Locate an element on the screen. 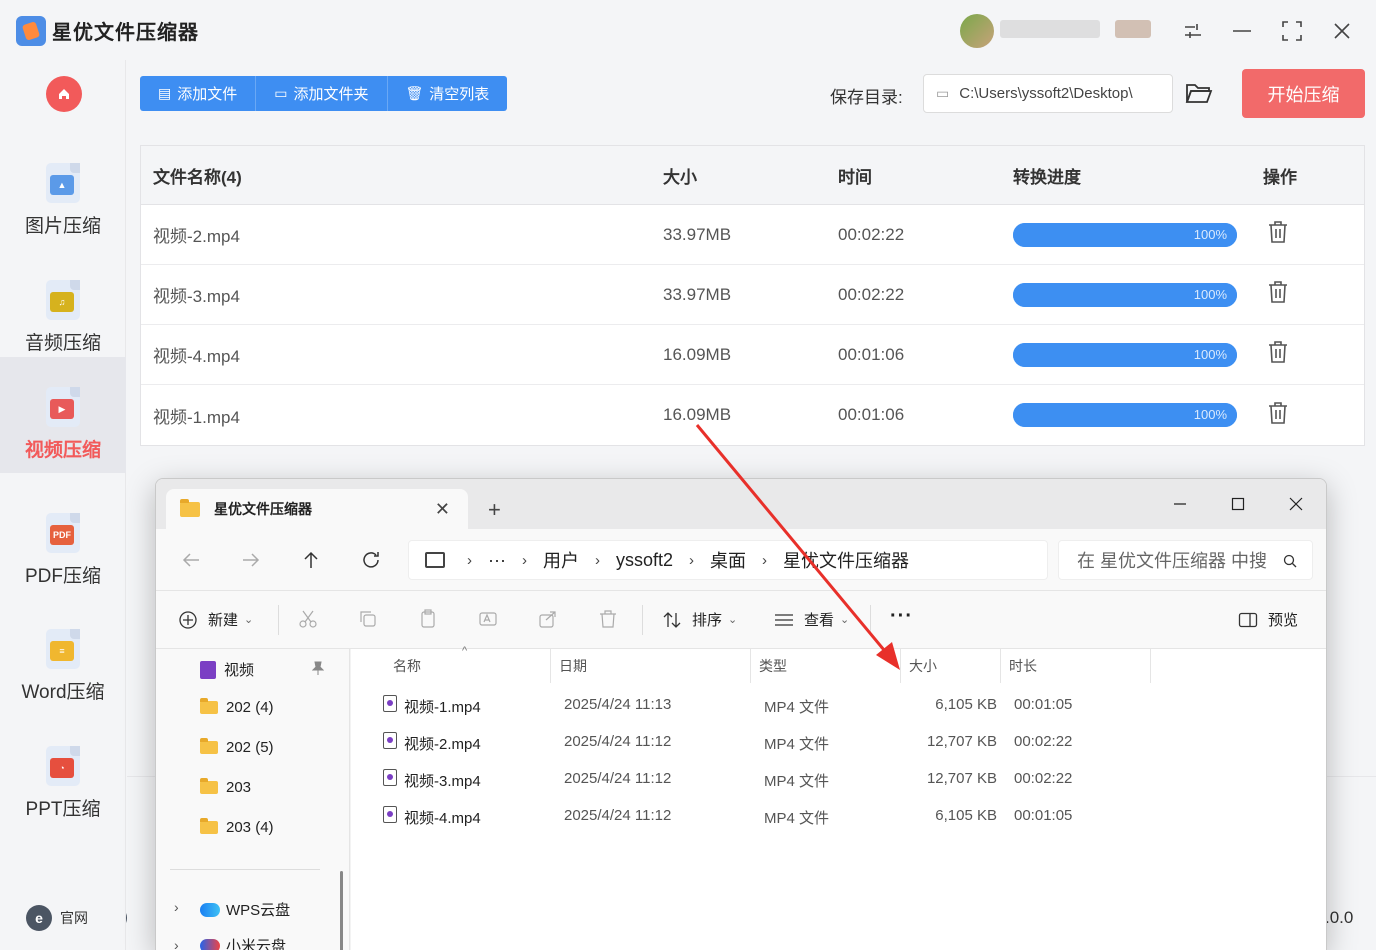 The height and width of the screenshot is (950, 1376). search-placeholder: 在 星优文件压缩器 中搜 is located at coordinates (1172, 561).